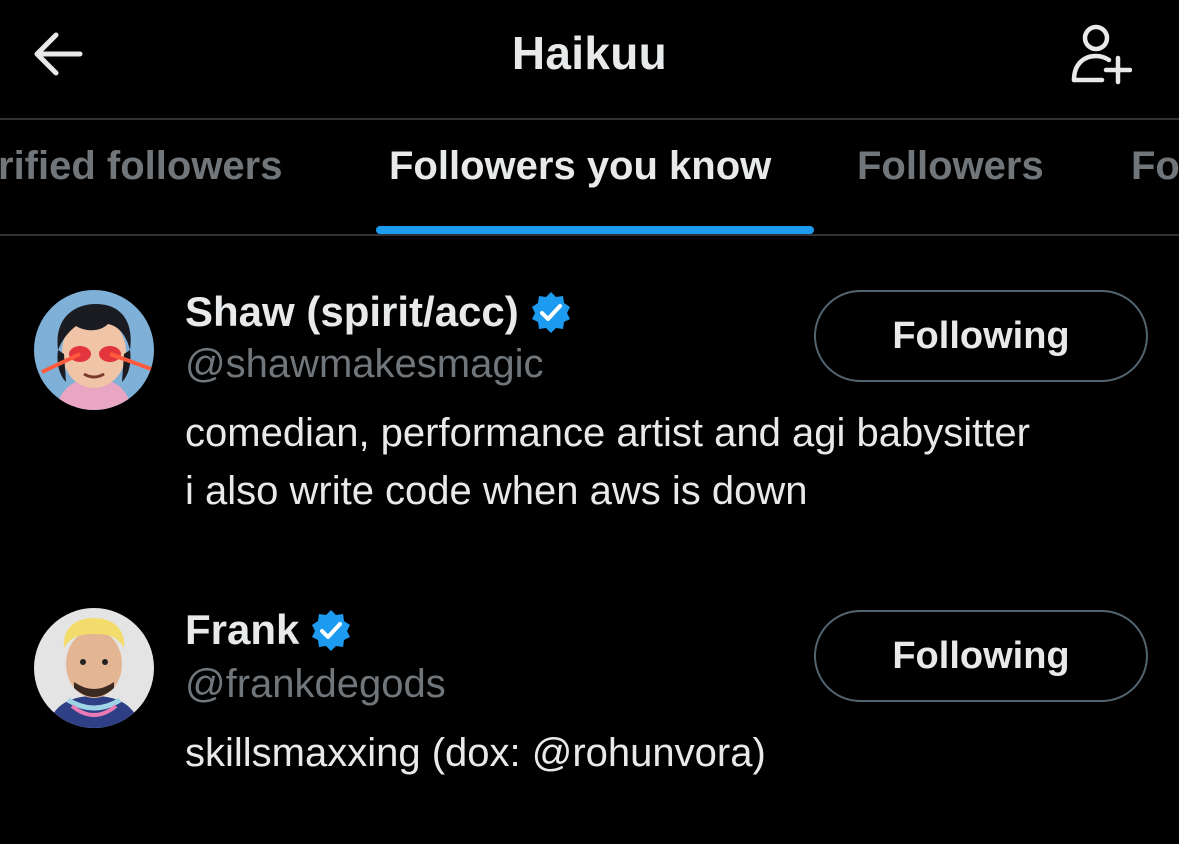  I want to click on active-tab-indicator, so click(595, 230).